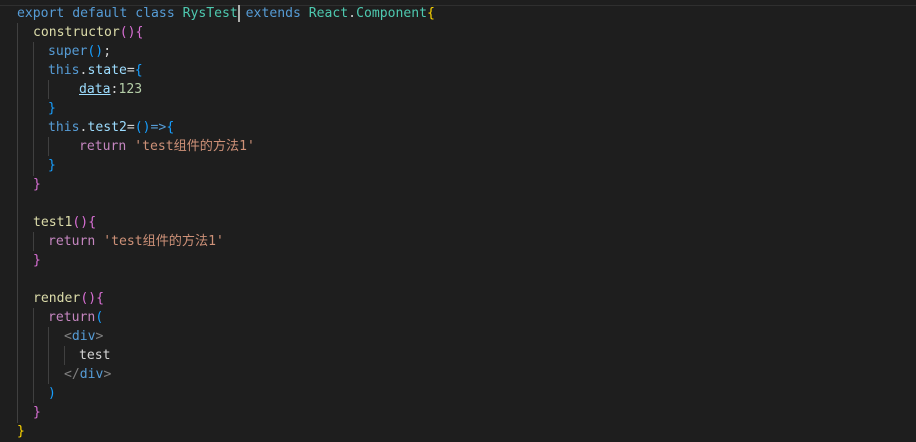 The image size is (916, 442). I want to click on key-data: data, so click(95, 89).